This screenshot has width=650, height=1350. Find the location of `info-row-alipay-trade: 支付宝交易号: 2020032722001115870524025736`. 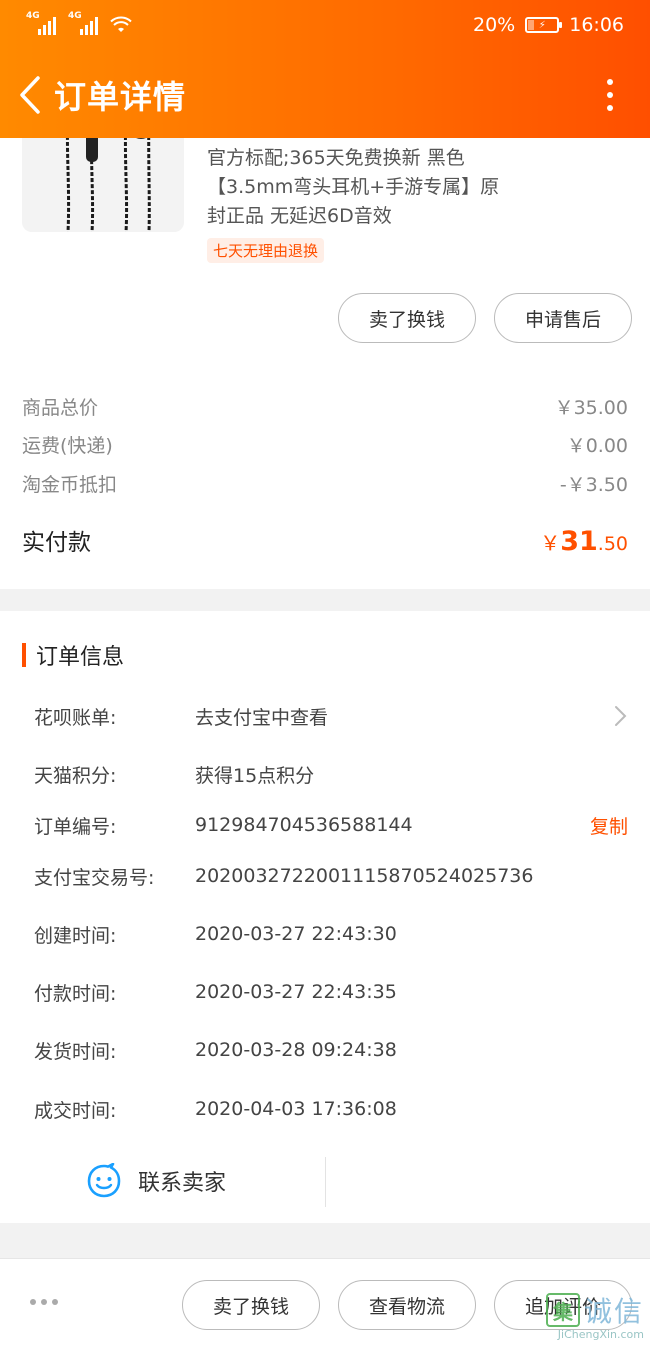

info-row-alipay-trade: 支付宝交易号: 2020032722001115870524025736 is located at coordinates (331, 876).